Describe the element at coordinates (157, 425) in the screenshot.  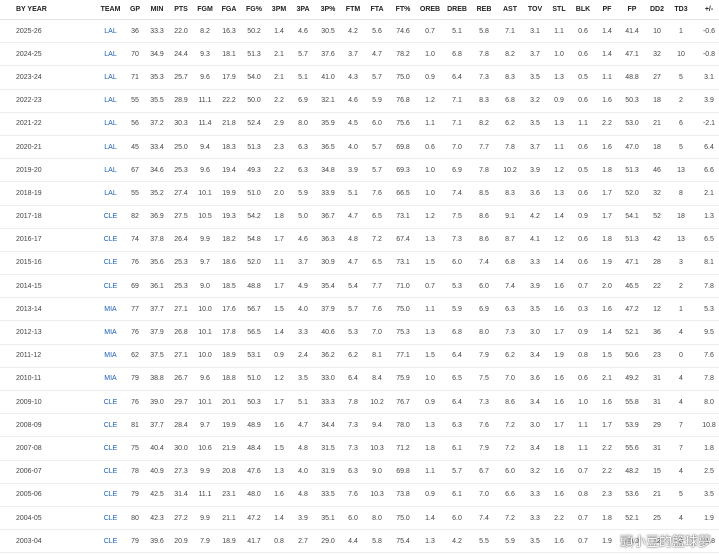
I see `stat-cell: 37.7` at that location.